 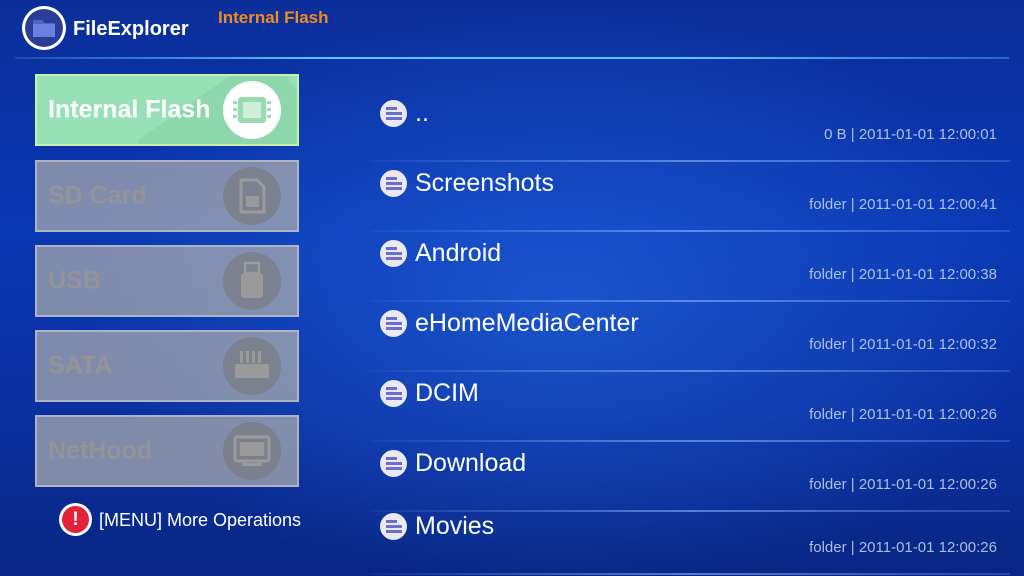 What do you see at coordinates (100, 450) in the screenshot?
I see `storage-label: NetHood` at bounding box center [100, 450].